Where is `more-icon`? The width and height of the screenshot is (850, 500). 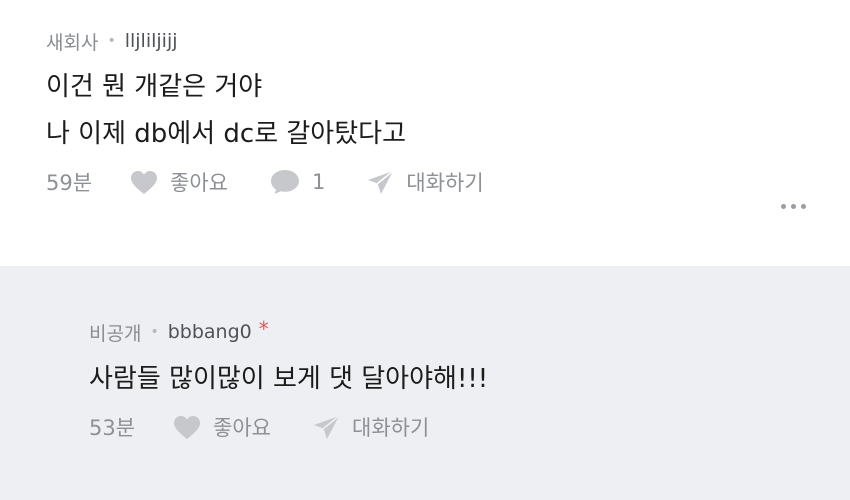
more-icon is located at coordinates (793, 206).